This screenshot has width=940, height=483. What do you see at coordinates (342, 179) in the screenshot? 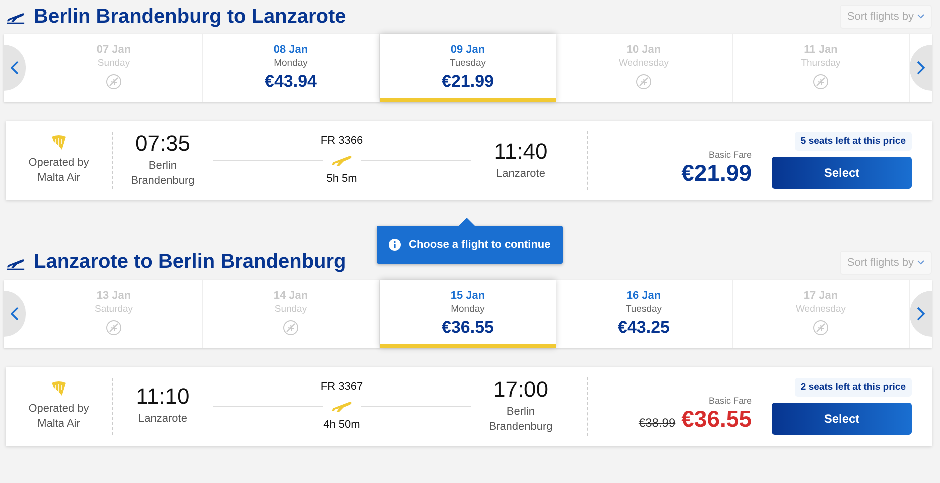
I see `duration-label: 5h 5m` at bounding box center [342, 179].